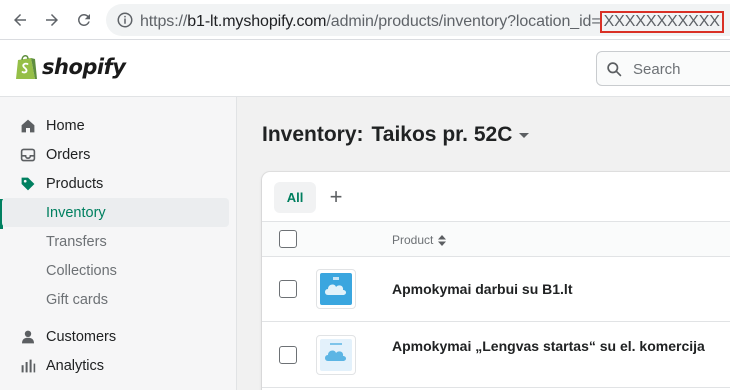 This screenshot has width=730, height=390. I want to click on column-header-label: Product, so click(413, 240).